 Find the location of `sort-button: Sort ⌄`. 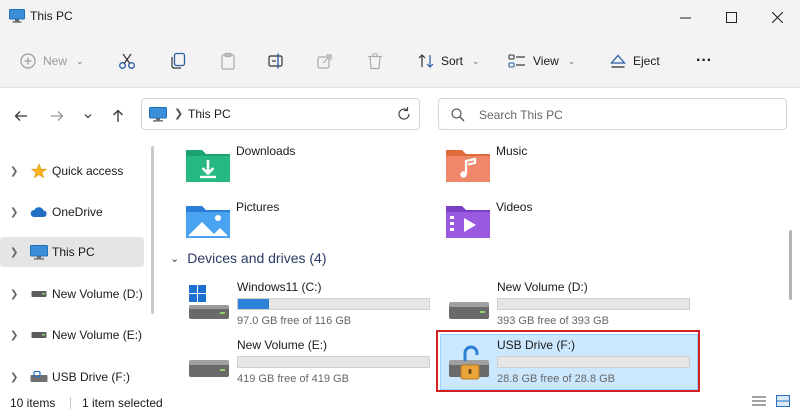

sort-button: Sort ⌄ is located at coordinates (449, 61).